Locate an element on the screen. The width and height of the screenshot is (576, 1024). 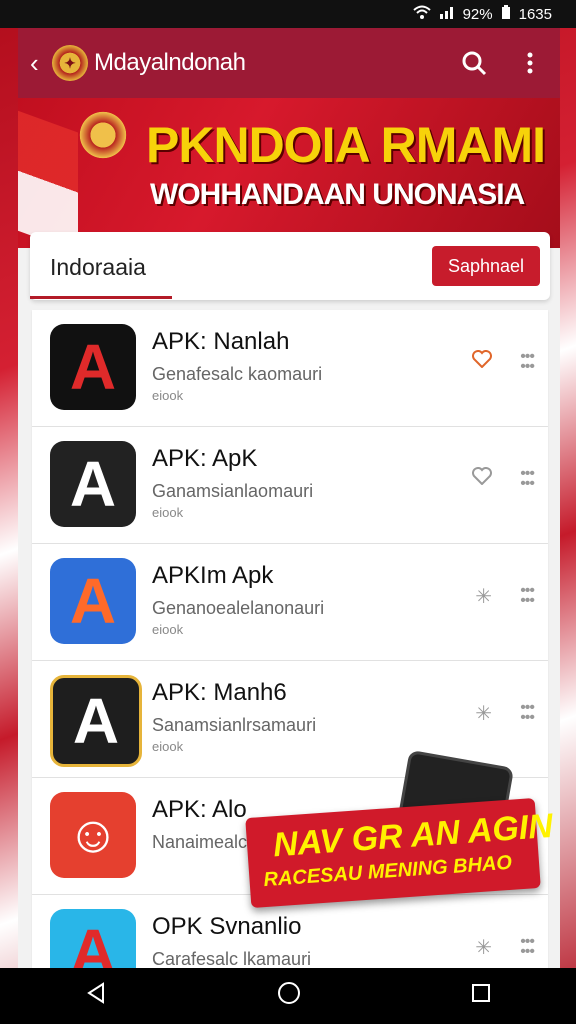
system-nav-bar is located at coordinates (288, 996).